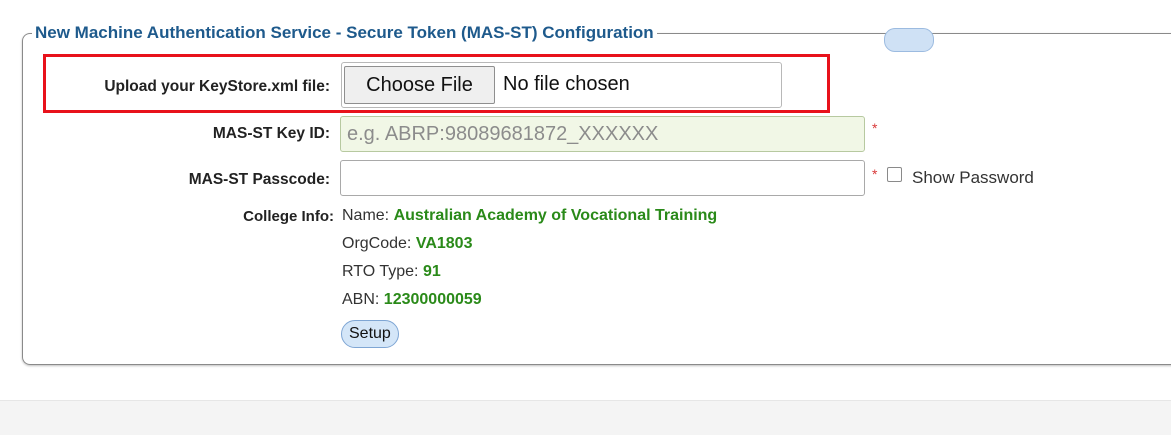 This screenshot has width=1171, height=435. I want to click on choose-file-button: Choose File, so click(419, 85).